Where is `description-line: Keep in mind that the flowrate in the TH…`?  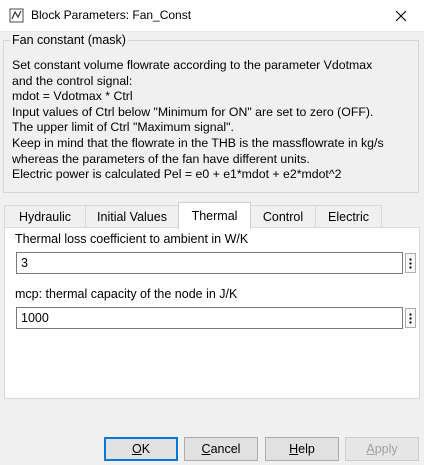 description-line: Keep in mind that the flowrate in the TH… is located at coordinates (198, 142).